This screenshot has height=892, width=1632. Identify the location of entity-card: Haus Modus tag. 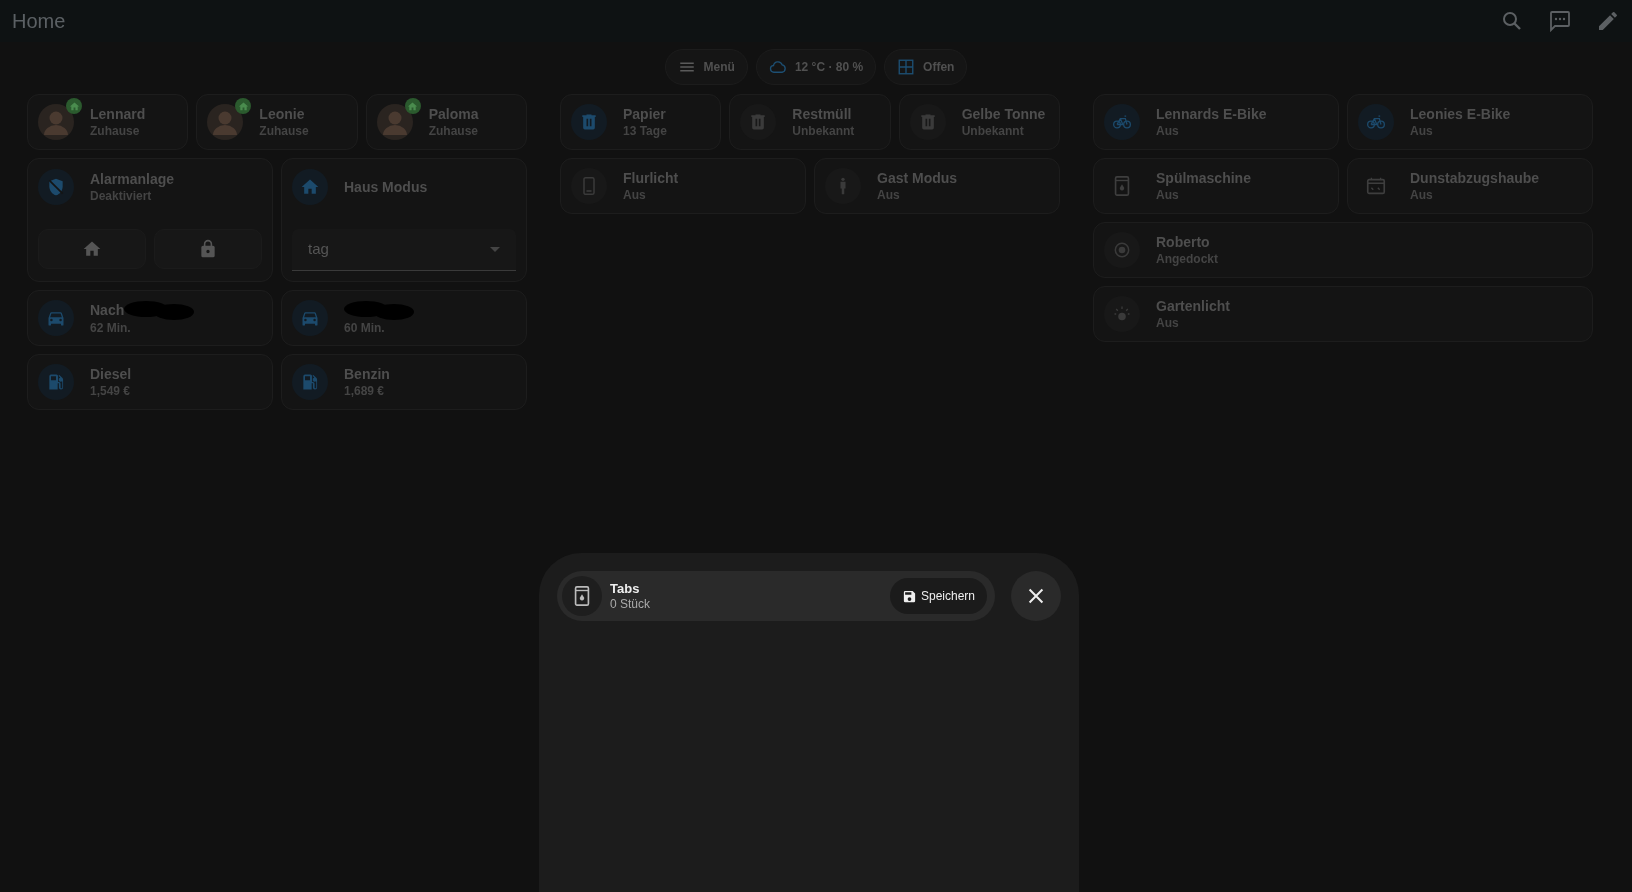
(404, 220).